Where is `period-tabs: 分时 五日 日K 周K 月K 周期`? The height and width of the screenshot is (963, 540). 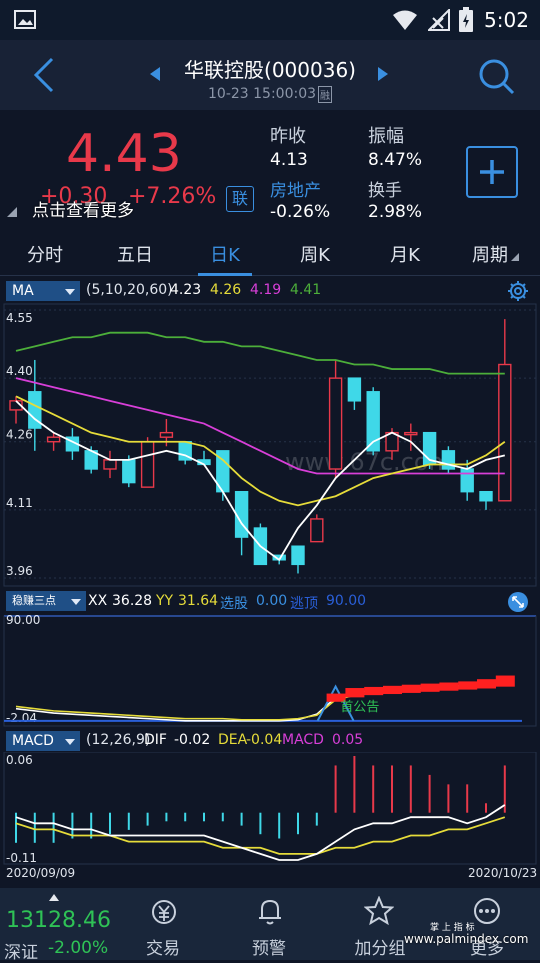 period-tabs: 分时 五日 日K 周K 月K 周期 is located at coordinates (270, 256).